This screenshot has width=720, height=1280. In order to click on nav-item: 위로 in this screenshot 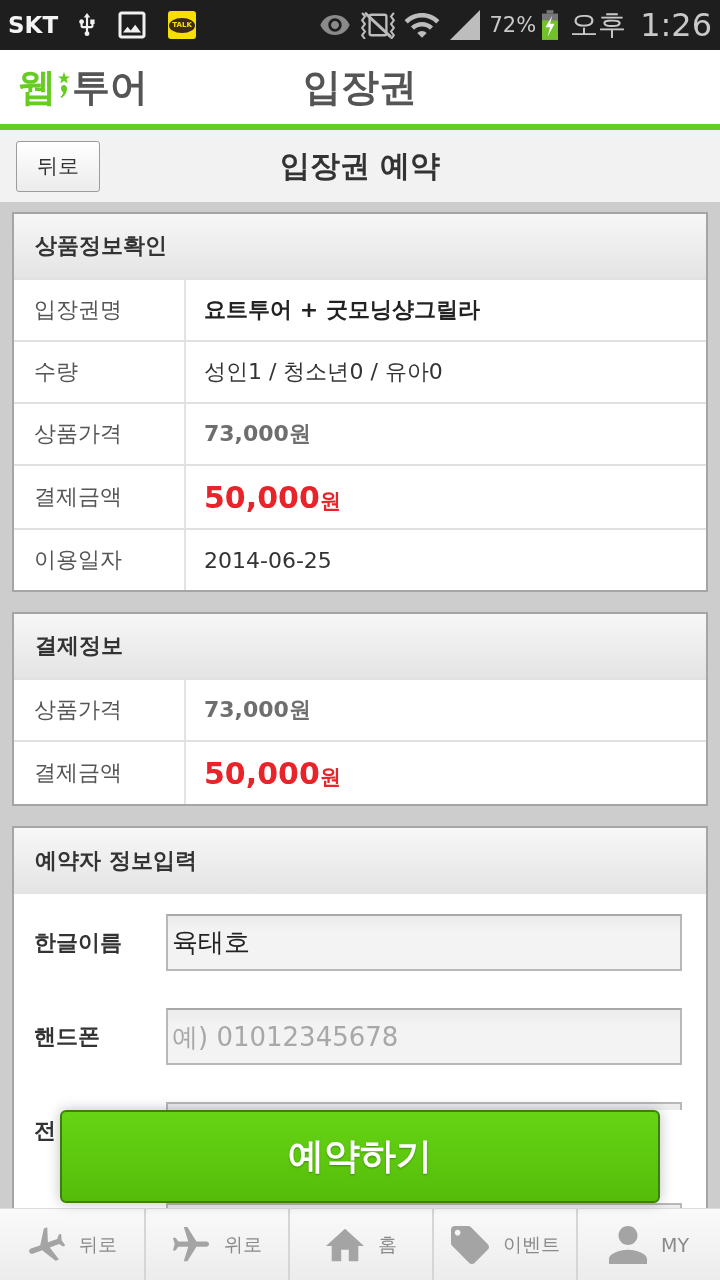, I will do `click(216, 1244)`.